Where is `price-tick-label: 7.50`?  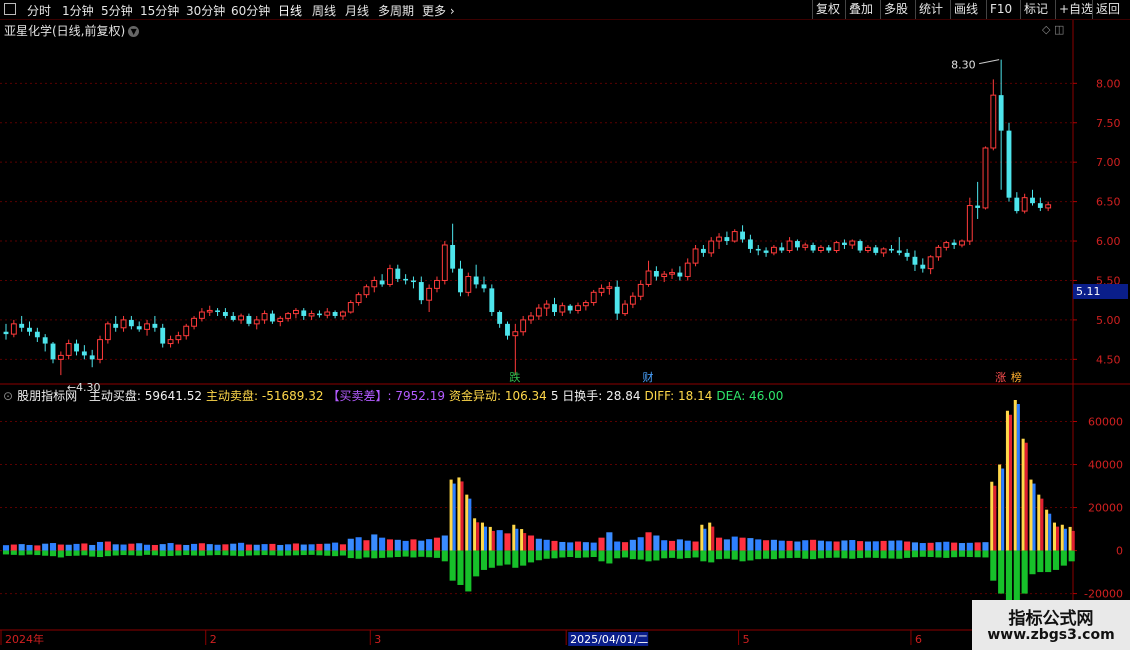
price-tick-label: 7.50 is located at coordinates (1108, 123).